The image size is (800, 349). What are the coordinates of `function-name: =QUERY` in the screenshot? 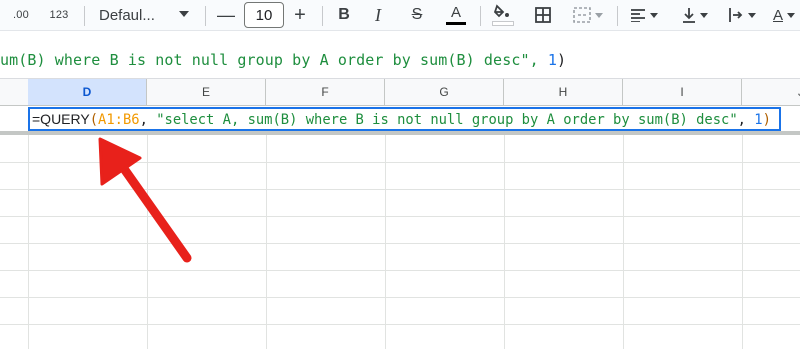 It's located at (61, 119).